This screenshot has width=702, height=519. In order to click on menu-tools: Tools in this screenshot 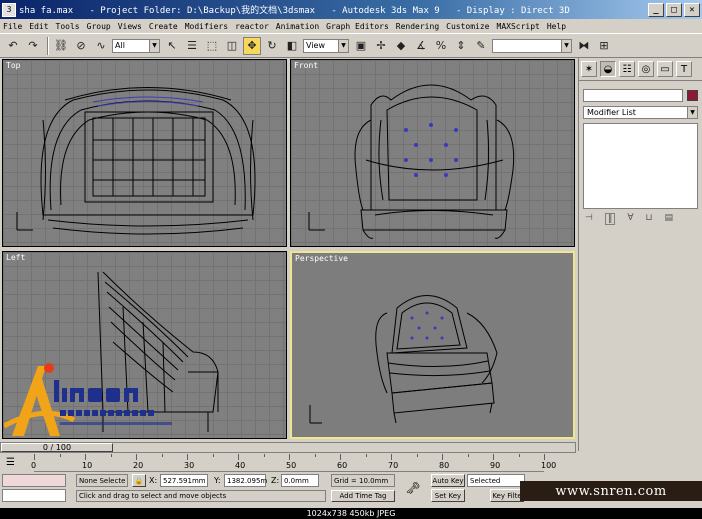, I will do `click(68, 26)`.